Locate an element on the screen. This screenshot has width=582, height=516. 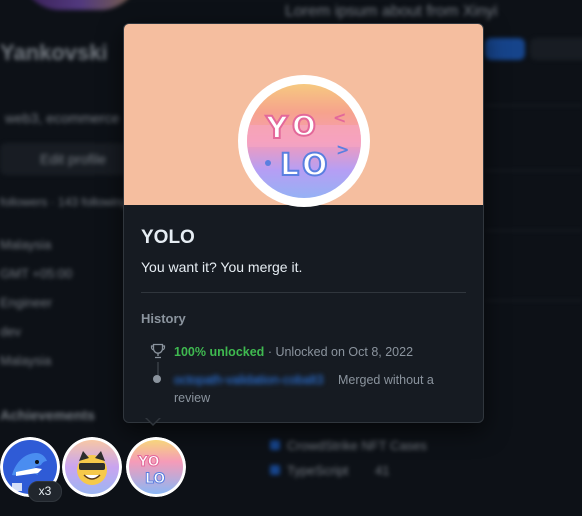
merged-status: Merged without a is located at coordinates (386, 380).